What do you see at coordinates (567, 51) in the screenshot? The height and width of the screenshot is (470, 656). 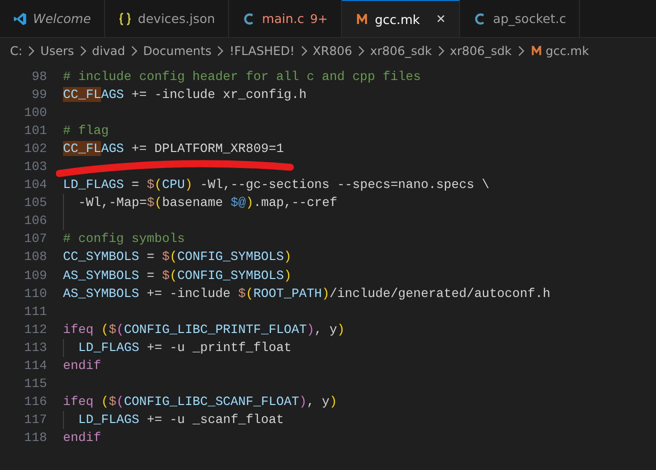 I see `breadcrumb-item: gcc.mk` at bounding box center [567, 51].